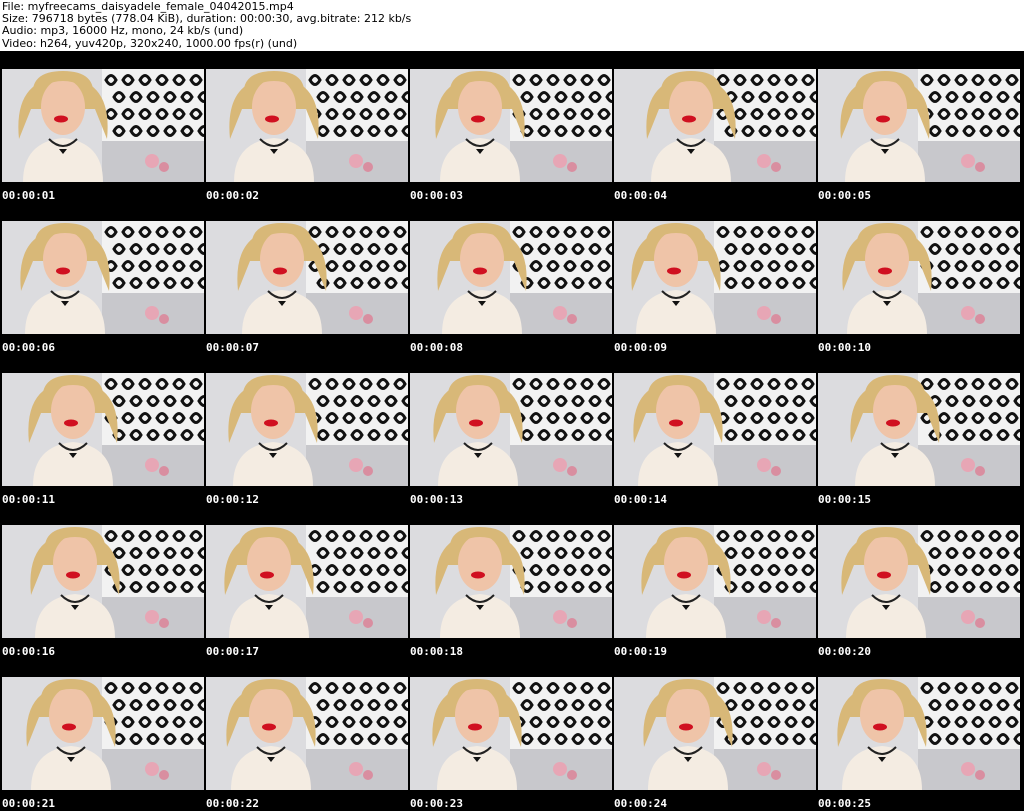 This screenshot has width=1024, height=811. I want to click on frame-timestamp: 00:00:09, so click(640, 347).